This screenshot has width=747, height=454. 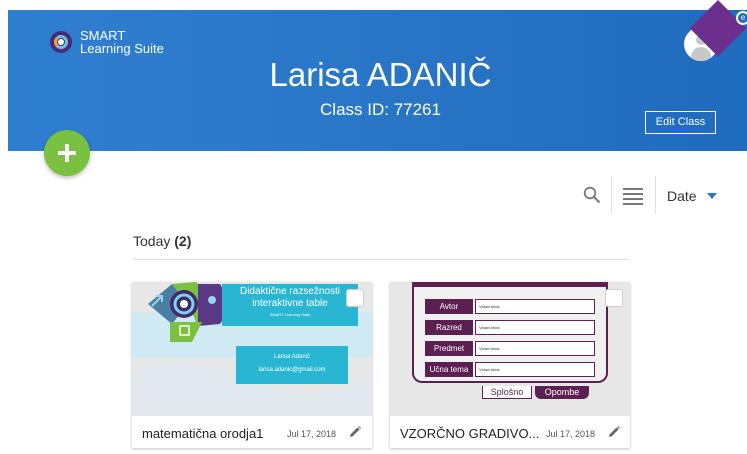 What do you see at coordinates (449, 348) in the screenshot?
I see `template-row-label: Predmet` at bounding box center [449, 348].